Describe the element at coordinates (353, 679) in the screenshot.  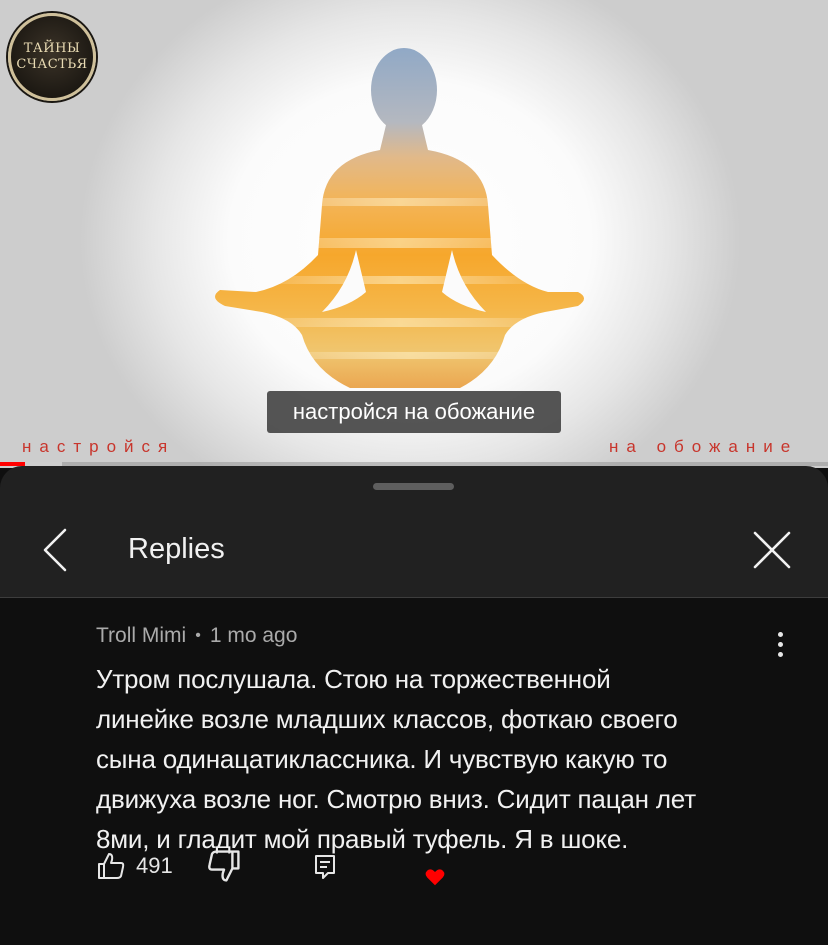
I see `comment-line: Утром послушала. Стою на торжественной` at that location.